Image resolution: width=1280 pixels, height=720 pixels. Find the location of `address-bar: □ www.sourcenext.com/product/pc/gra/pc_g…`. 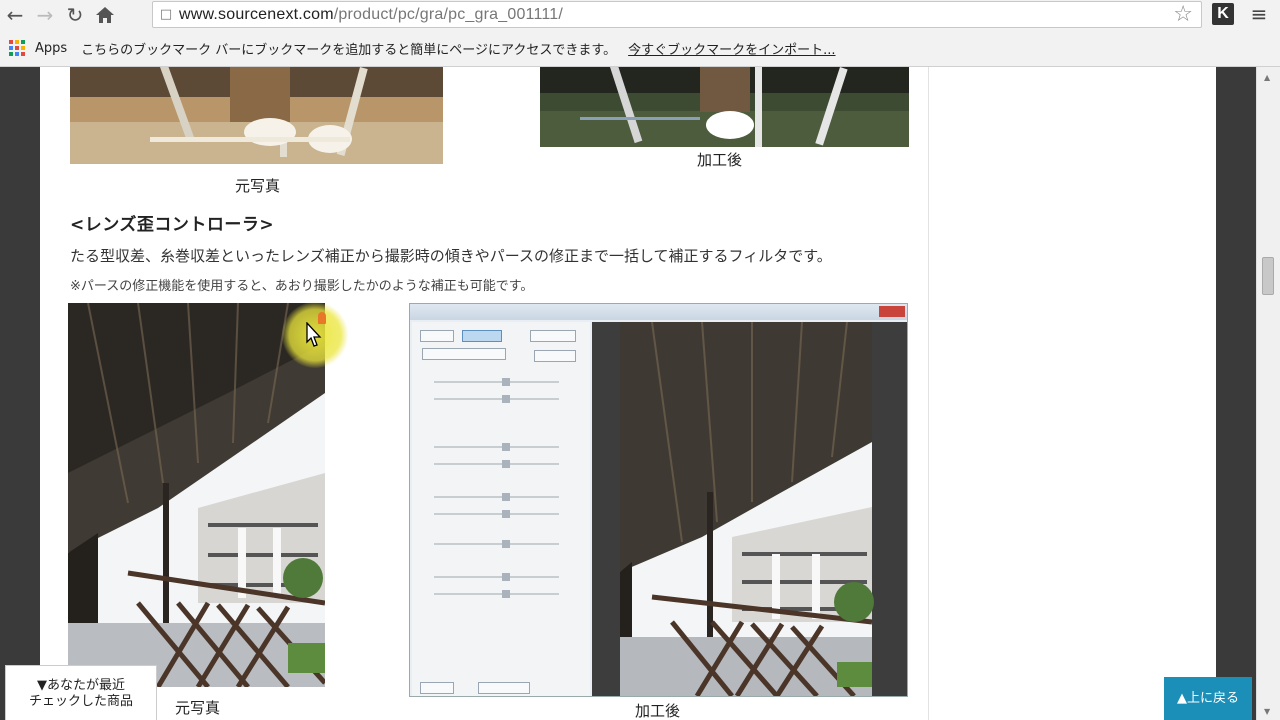

address-bar: □ www.sourcenext.com/product/pc/gra/pc_g… is located at coordinates (677, 14).